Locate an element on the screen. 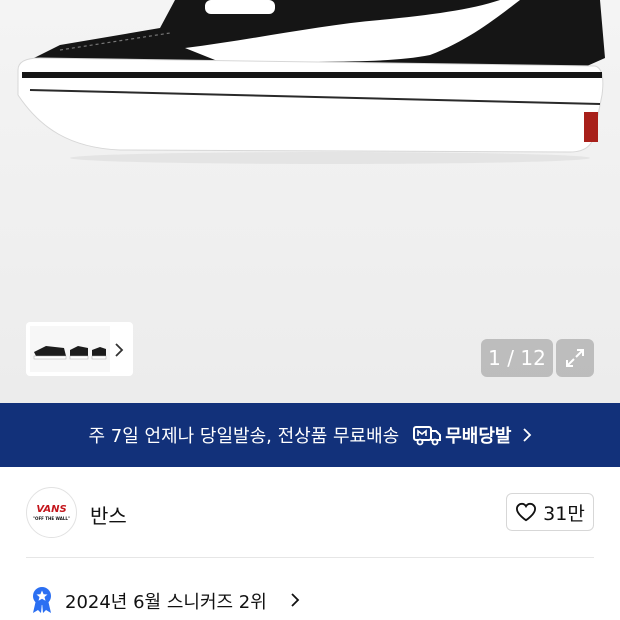 Image resolution: width=620 pixels, height=620 pixels. divider is located at coordinates (310, 557).